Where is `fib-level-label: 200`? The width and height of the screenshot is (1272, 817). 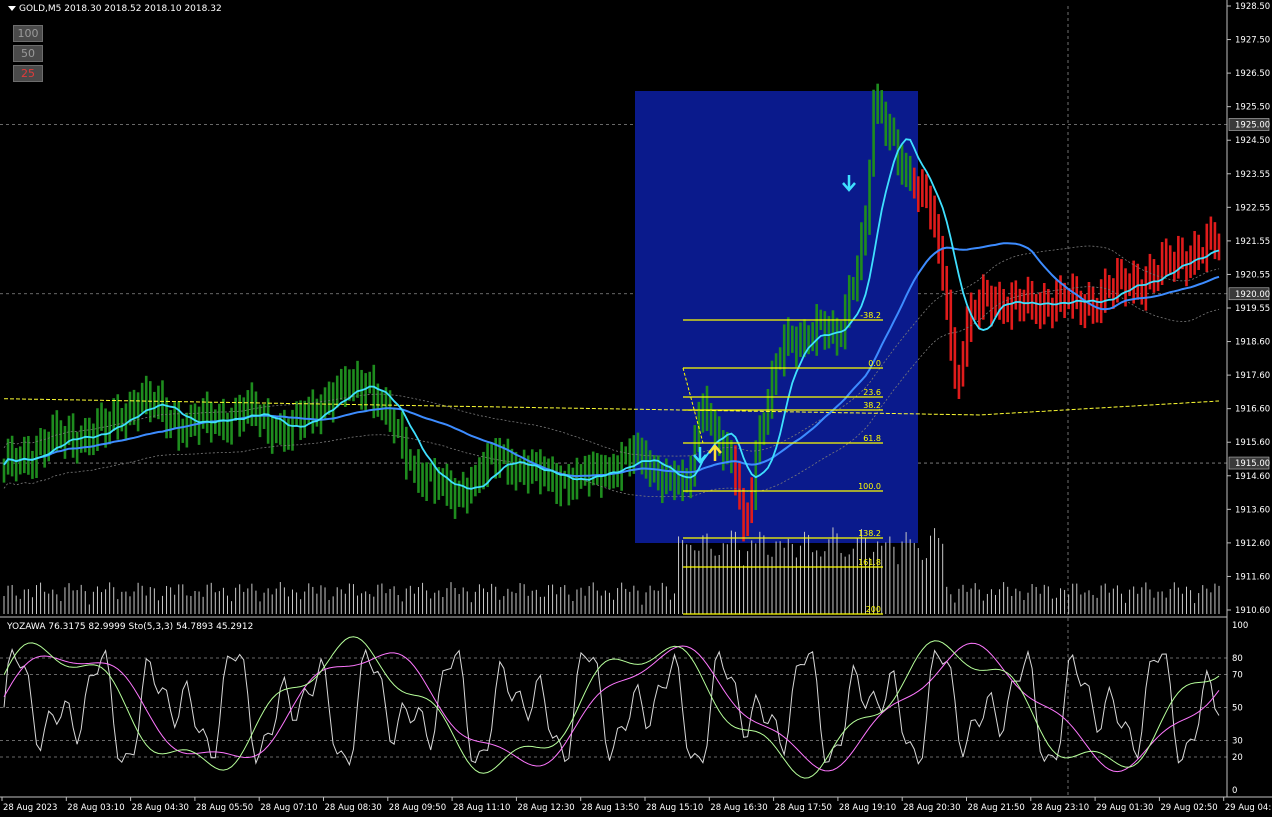
fib-level-label: 200 is located at coordinates (873, 609).